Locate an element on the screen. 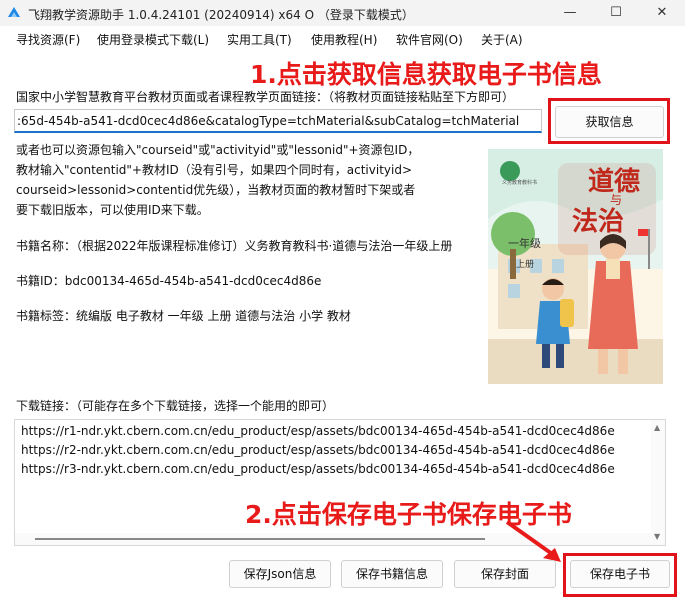 The height and width of the screenshot is (604, 685). book-cover-image: 义务教育教科书 道德 与 法治 一年级 上册 is located at coordinates (575, 266).